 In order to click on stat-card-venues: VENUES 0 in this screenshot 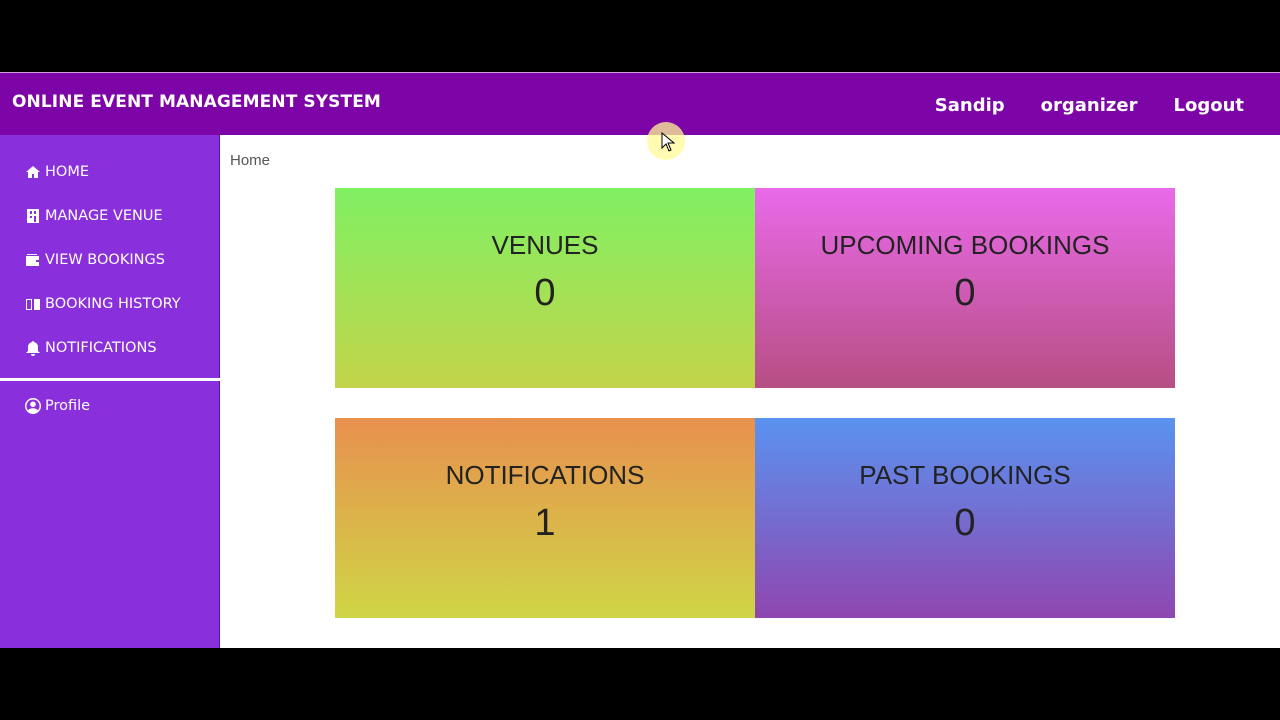, I will do `click(545, 288)`.